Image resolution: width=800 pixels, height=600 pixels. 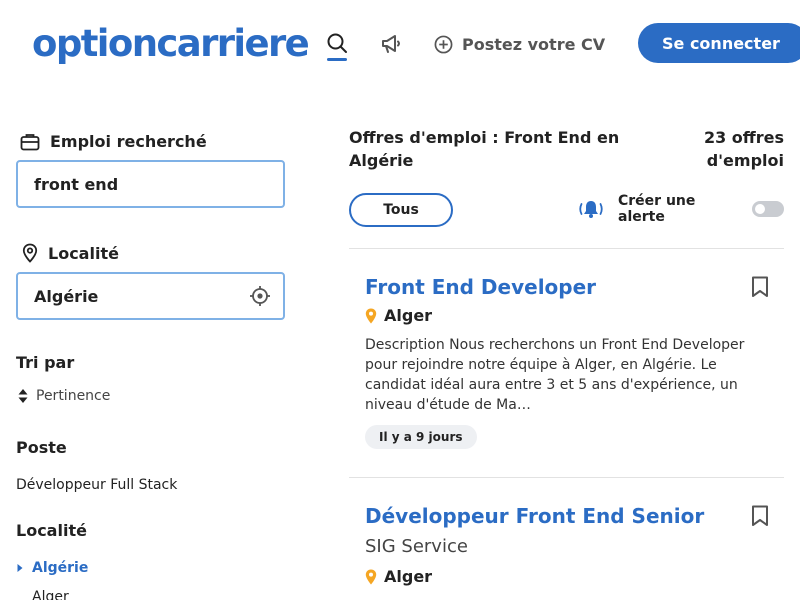 What do you see at coordinates (113, 141) in the screenshot?
I see `job-search-label: Emploi recherché` at bounding box center [113, 141].